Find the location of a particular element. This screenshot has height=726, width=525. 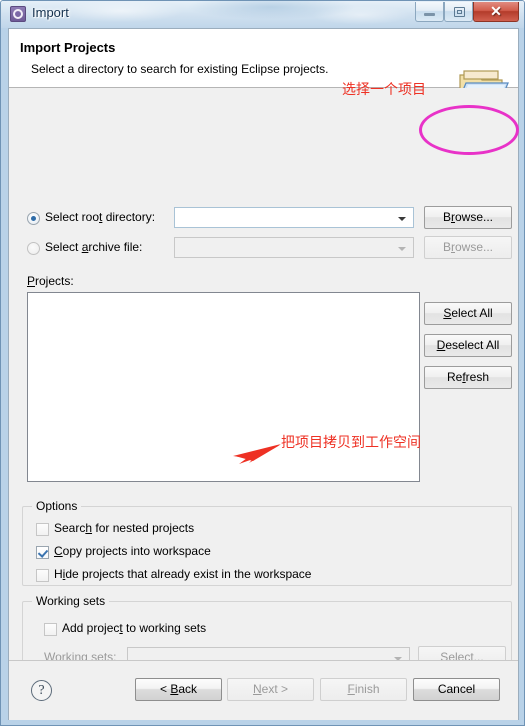

annotation-copy-to-workspace: 把项目拷贝到工作空间 is located at coordinates (351, 443).